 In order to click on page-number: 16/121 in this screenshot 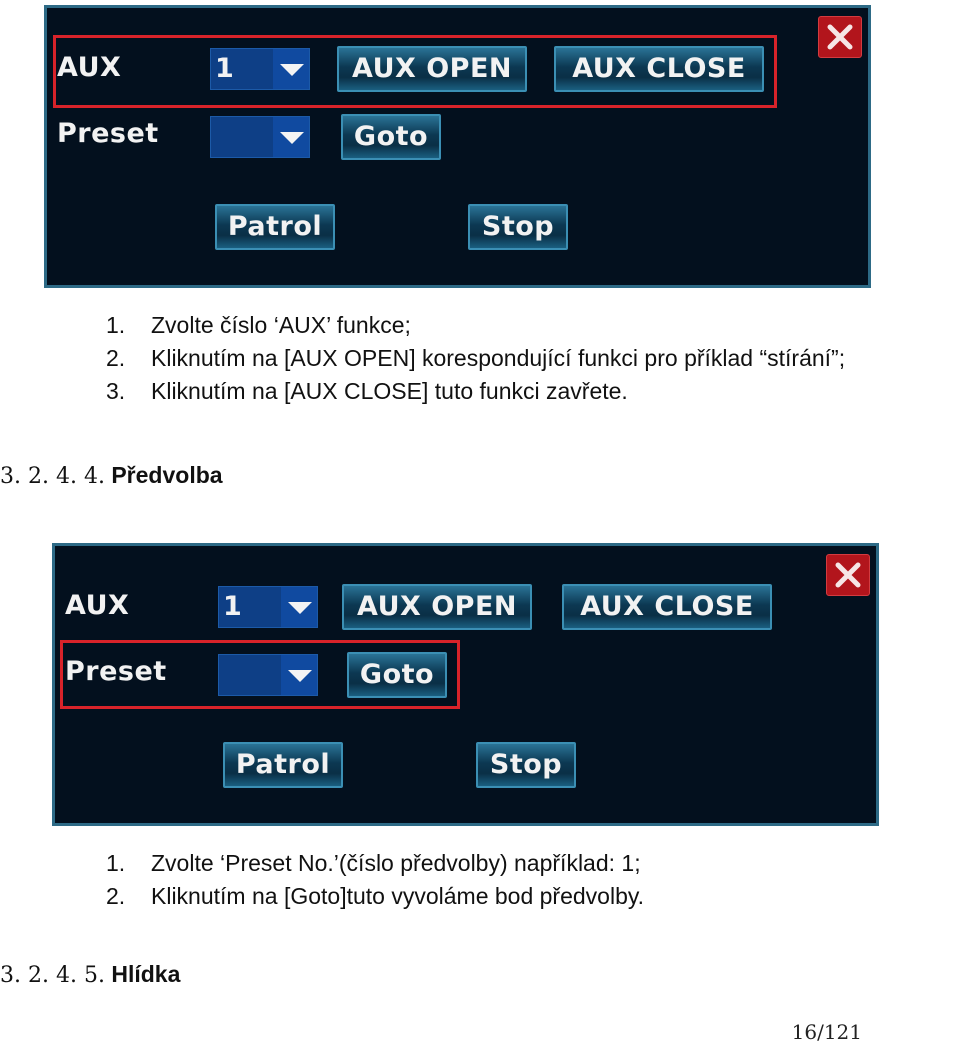, I will do `click(826, 1032)`.